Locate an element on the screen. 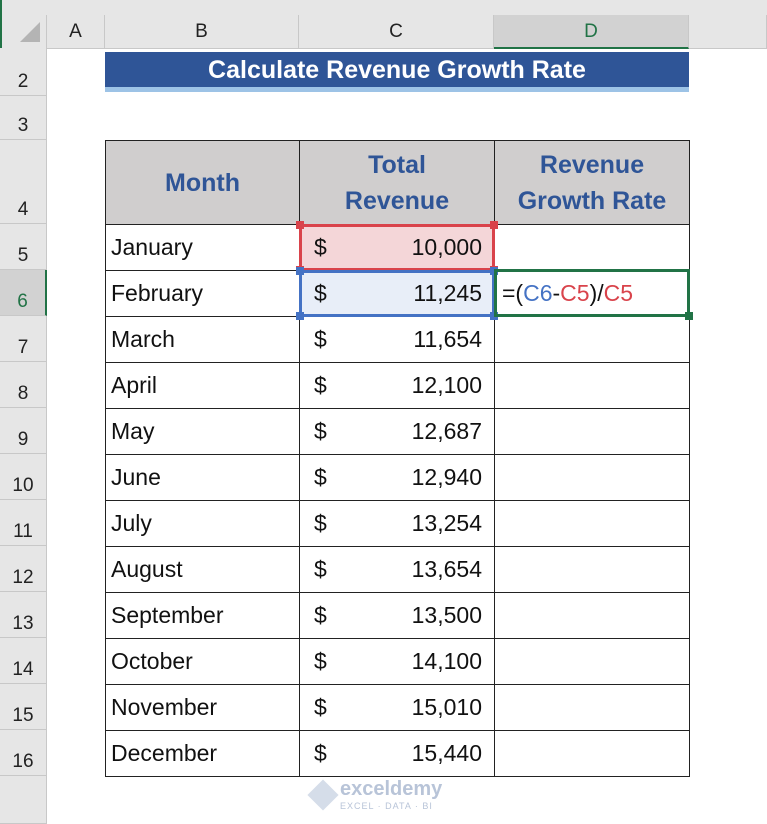 The width and height of the screenshot is (767, 824). revenue-value: 13,500 is located at coordinates (446, 615).